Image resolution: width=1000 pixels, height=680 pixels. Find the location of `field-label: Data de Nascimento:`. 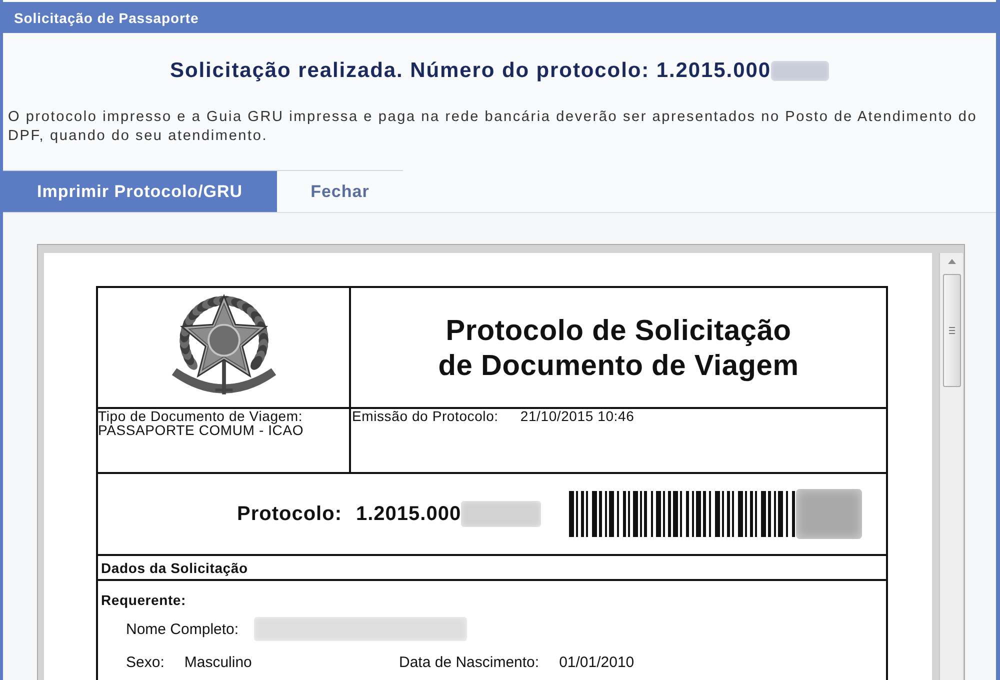

field-label: Data de Nascimento: is located at coordinates (469, 662).